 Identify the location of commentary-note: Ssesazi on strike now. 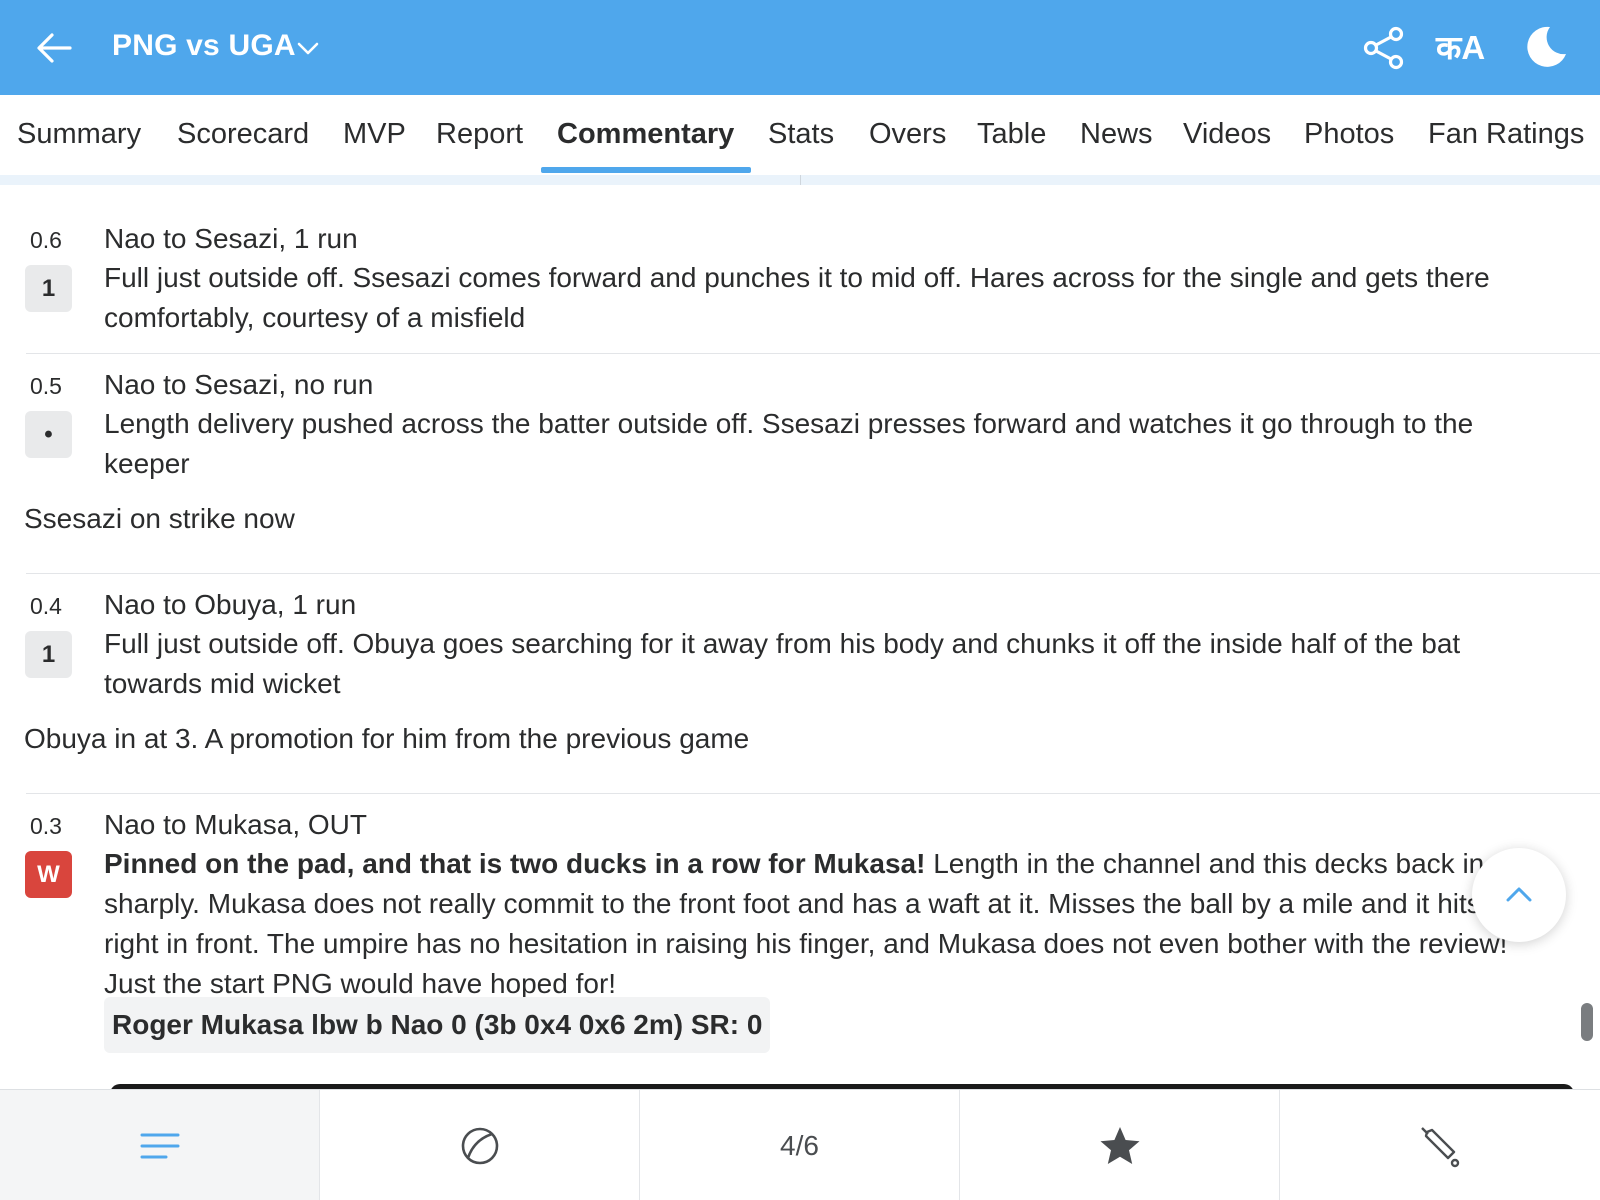
(159, 518).